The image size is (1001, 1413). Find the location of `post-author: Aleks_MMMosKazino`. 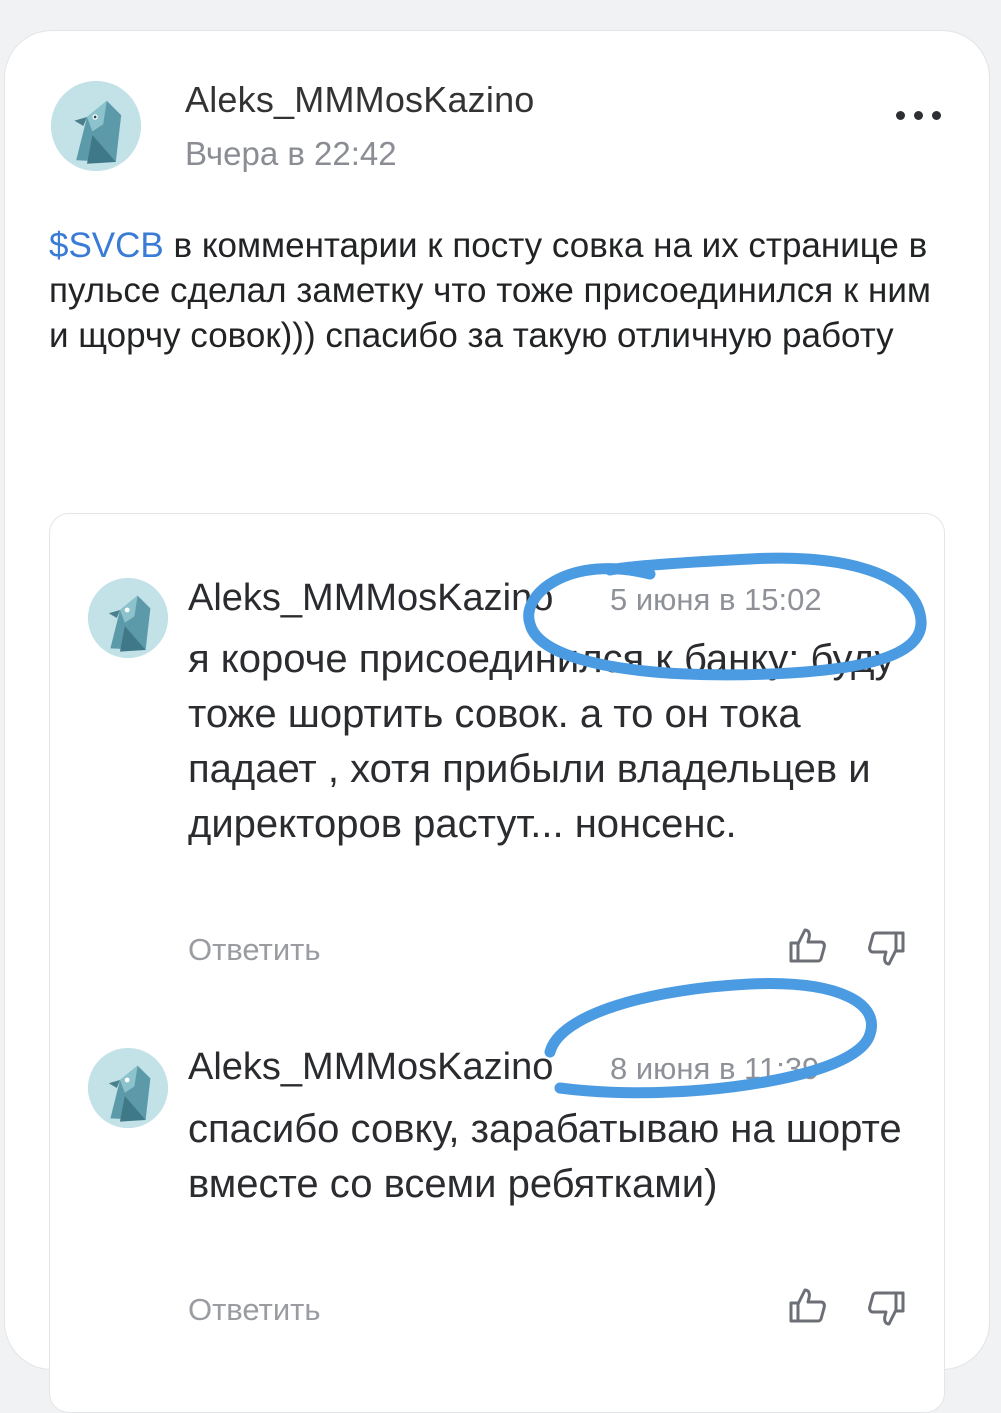

post-author: Aleks_MMMosKazino is located at coordinates (360, 100).